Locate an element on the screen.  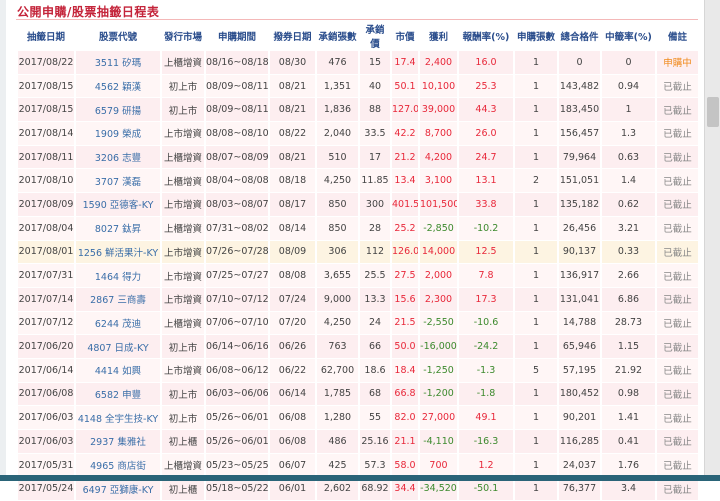
cell-stock-code: 1909 榮成 is located at coordinates (118, 134).